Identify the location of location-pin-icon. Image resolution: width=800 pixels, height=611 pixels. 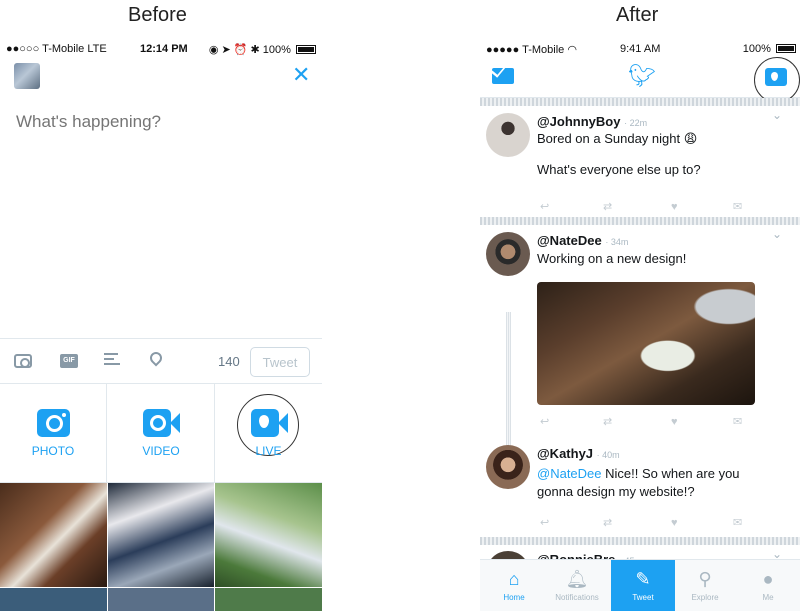
(156, 358).